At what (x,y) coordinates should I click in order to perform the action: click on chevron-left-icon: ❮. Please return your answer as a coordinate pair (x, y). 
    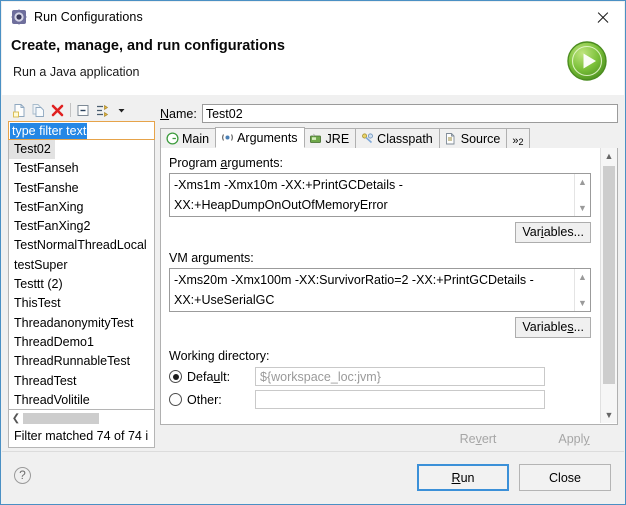
    Looking at the image, I should click on (16, 418).